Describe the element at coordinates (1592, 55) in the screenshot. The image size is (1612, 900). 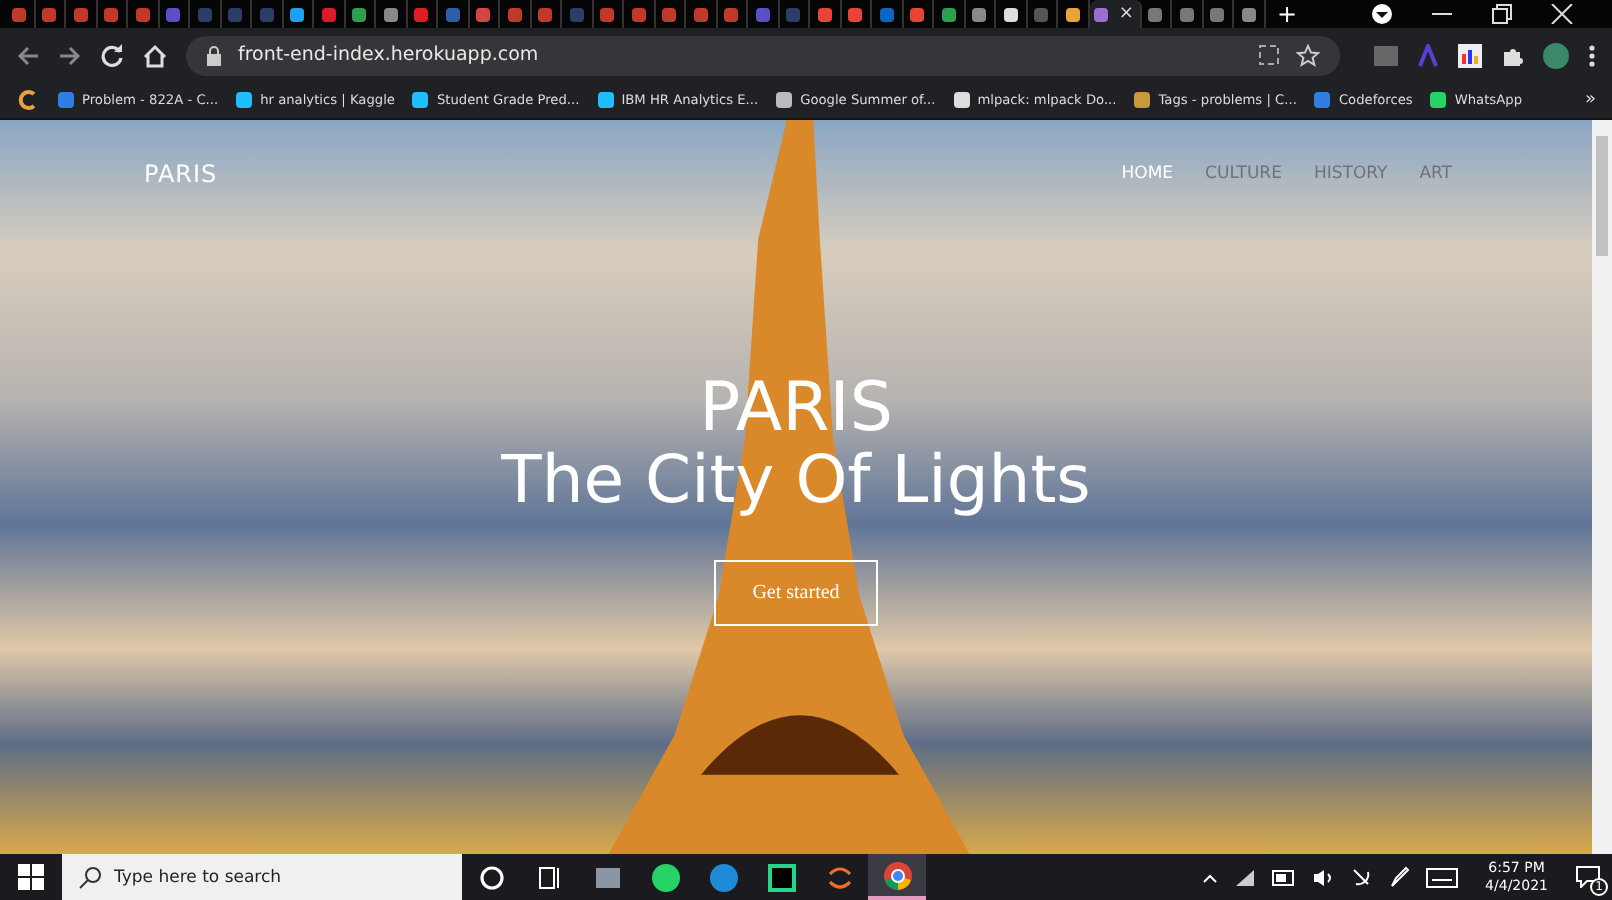
I see `menu-icon` at that location.